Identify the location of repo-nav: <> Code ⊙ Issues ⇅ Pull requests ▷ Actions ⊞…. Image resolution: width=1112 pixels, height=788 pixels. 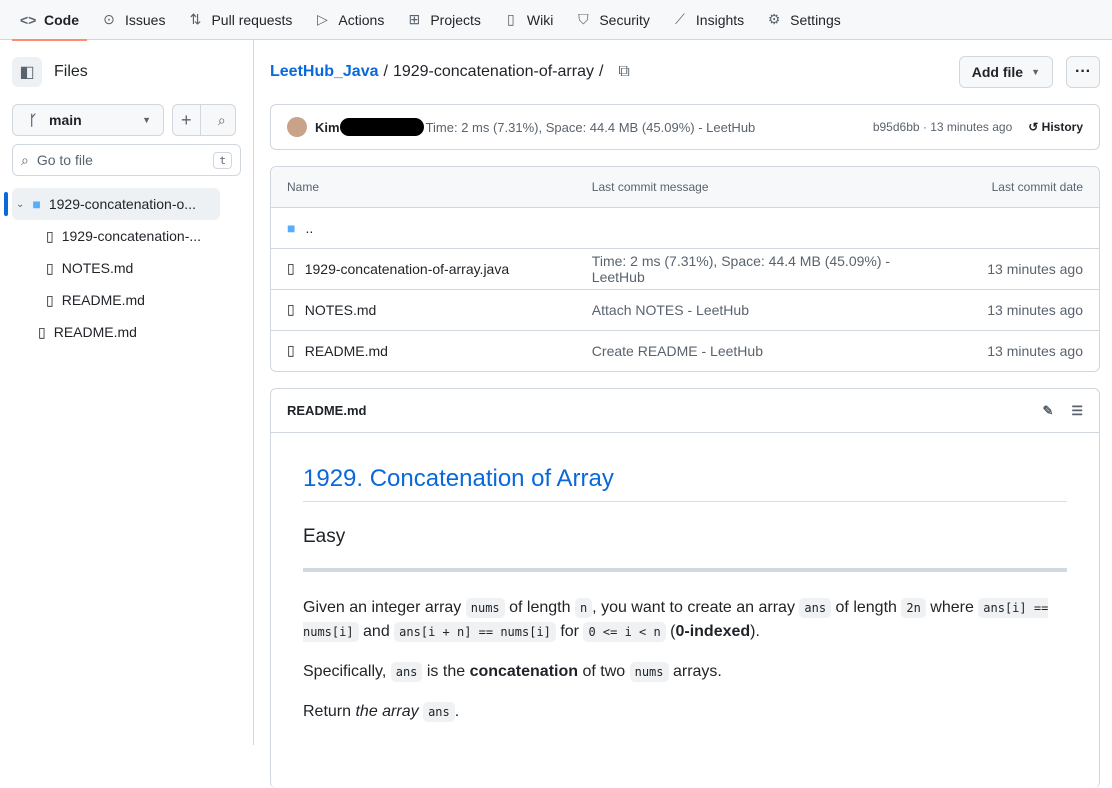
(556, 20).